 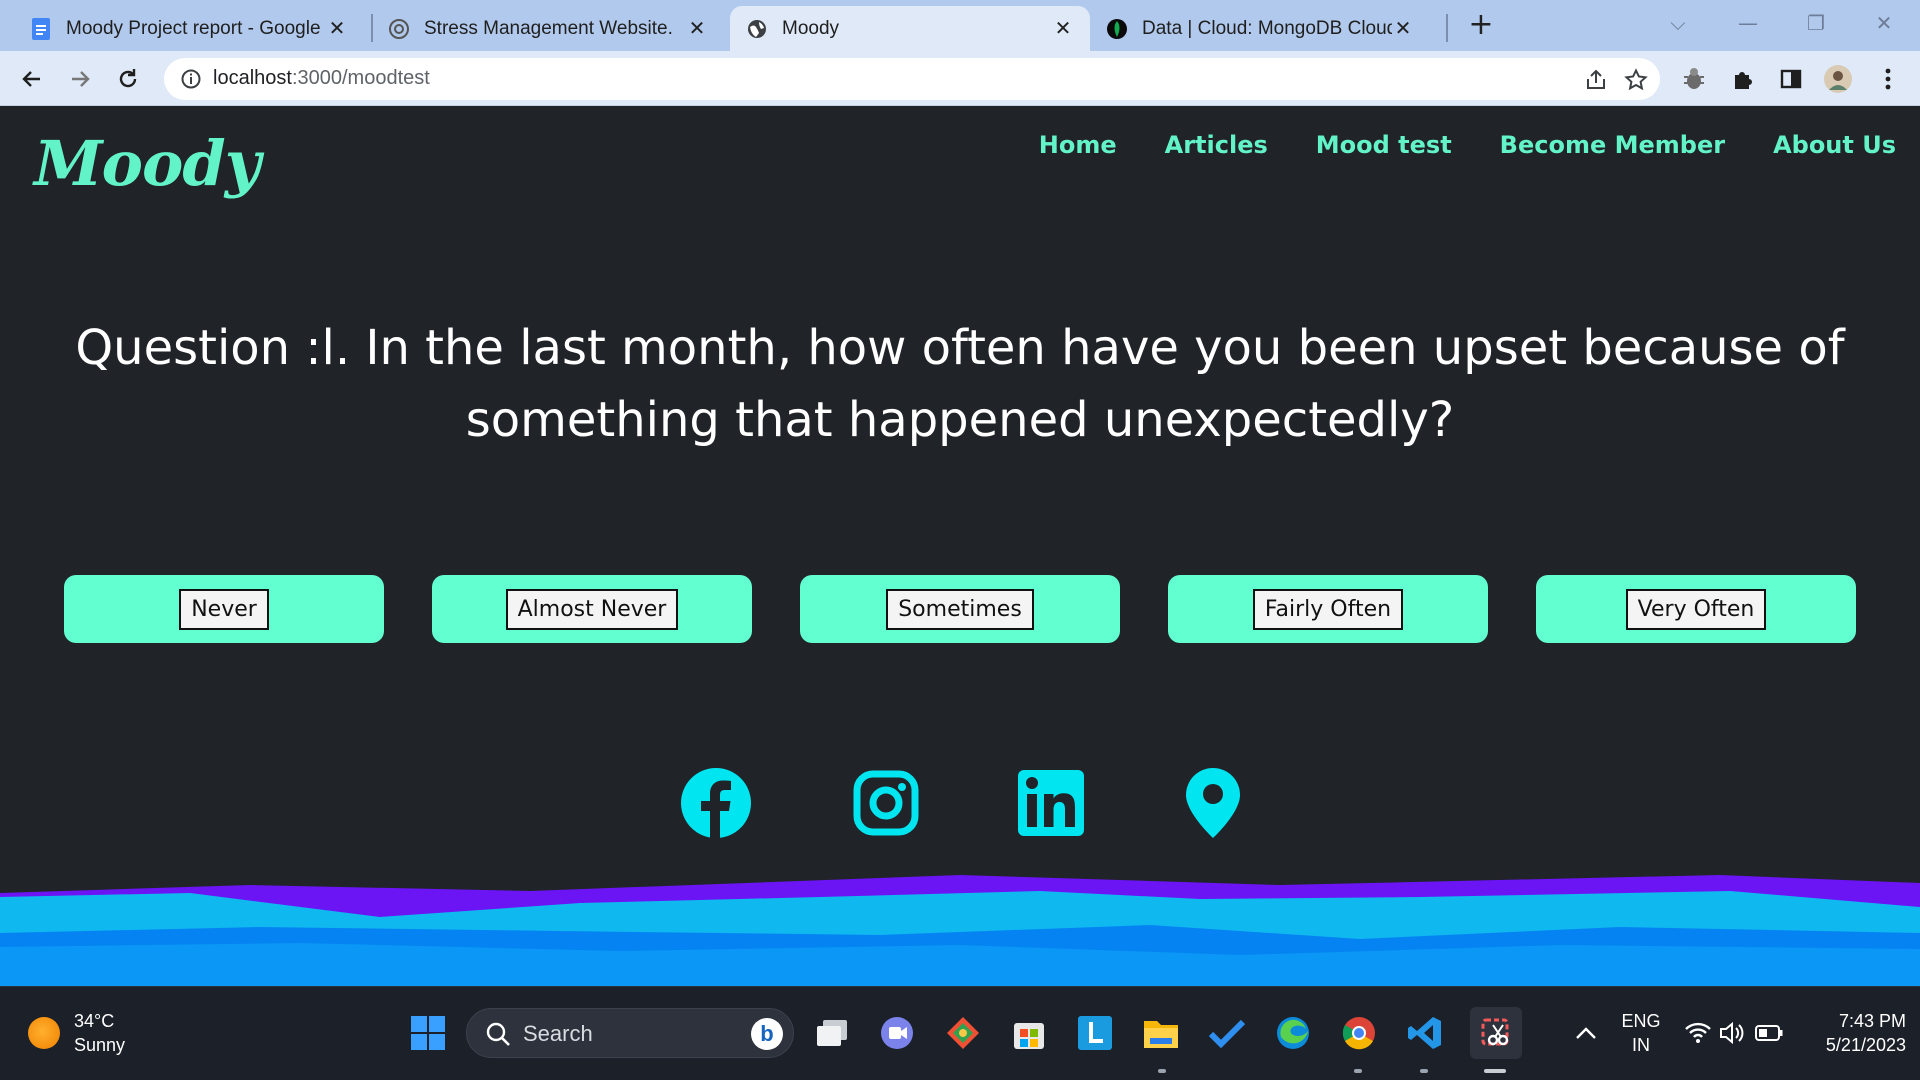 What do you see at coordinates (910, 28) in the screenshot?
I see `tab-moody: Moody ✕` at bounding box center [910, 28].